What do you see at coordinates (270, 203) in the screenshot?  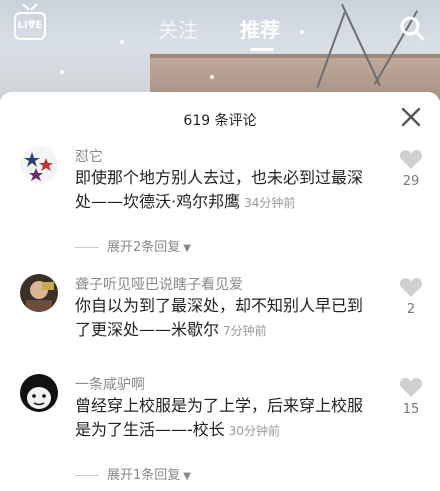 I see `comment-time: 34分钟前` at bounding box center [270, 203].